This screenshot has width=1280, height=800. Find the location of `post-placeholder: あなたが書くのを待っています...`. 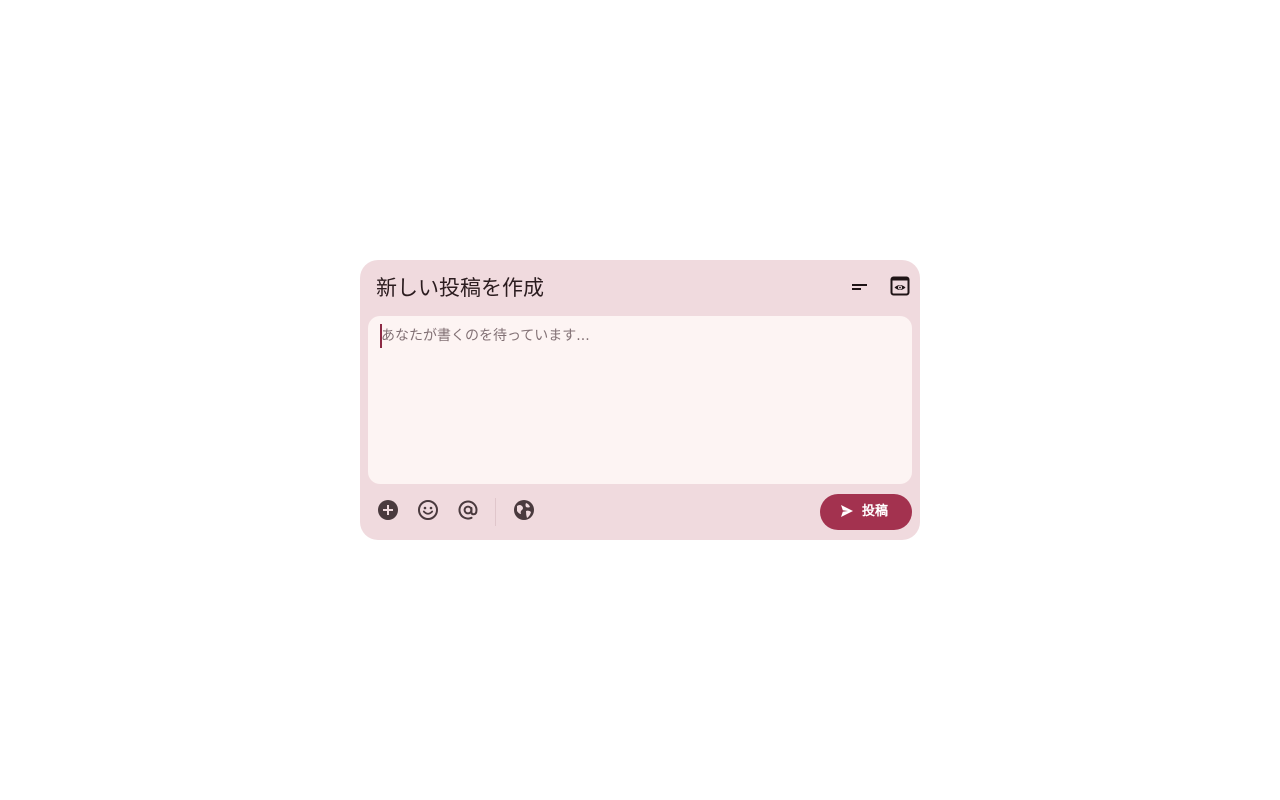

post-placeholder: あなたが書くのを待っています... is located at coordinates (485, 336).